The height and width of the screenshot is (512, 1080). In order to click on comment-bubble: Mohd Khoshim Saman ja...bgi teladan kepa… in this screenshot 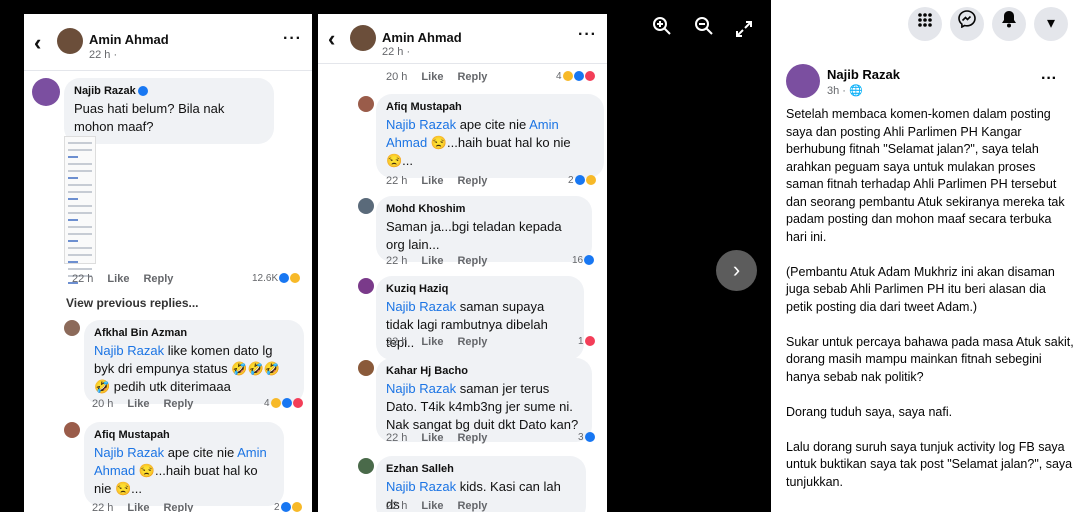, I will do `click(484, 229)`.